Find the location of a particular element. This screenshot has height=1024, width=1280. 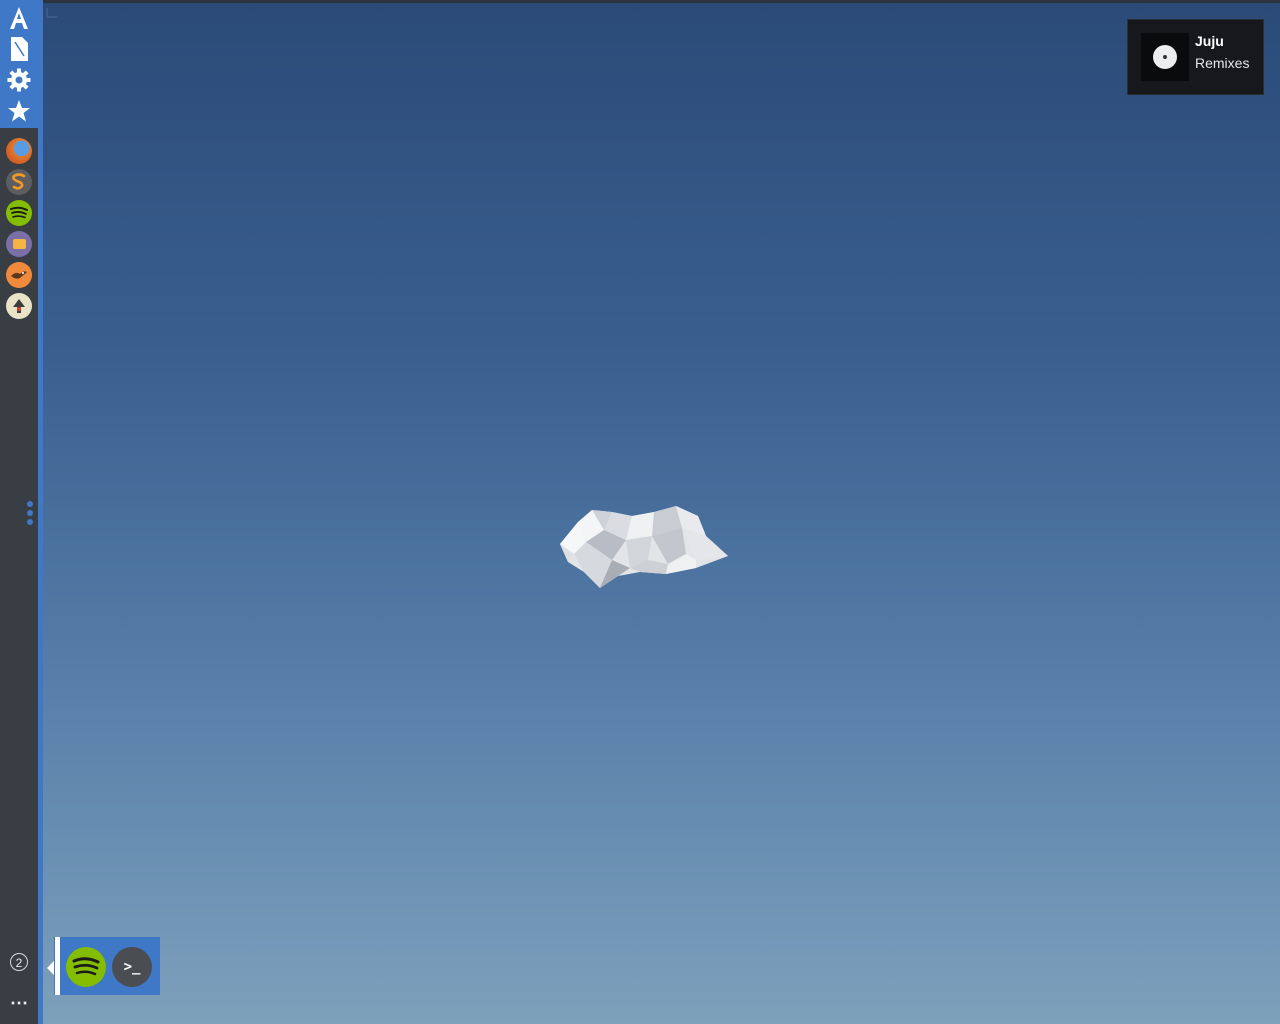

workspace-counter: 2 is located at coordinates (19, 962).